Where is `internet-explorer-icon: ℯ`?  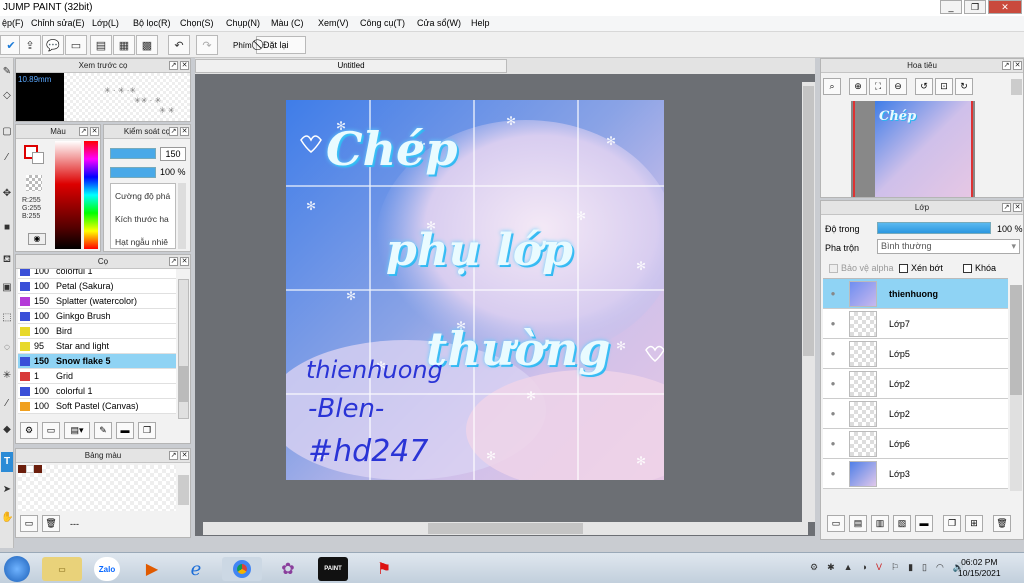 internet-explorer-icon: ℯ is located at coordinates (196, 569).